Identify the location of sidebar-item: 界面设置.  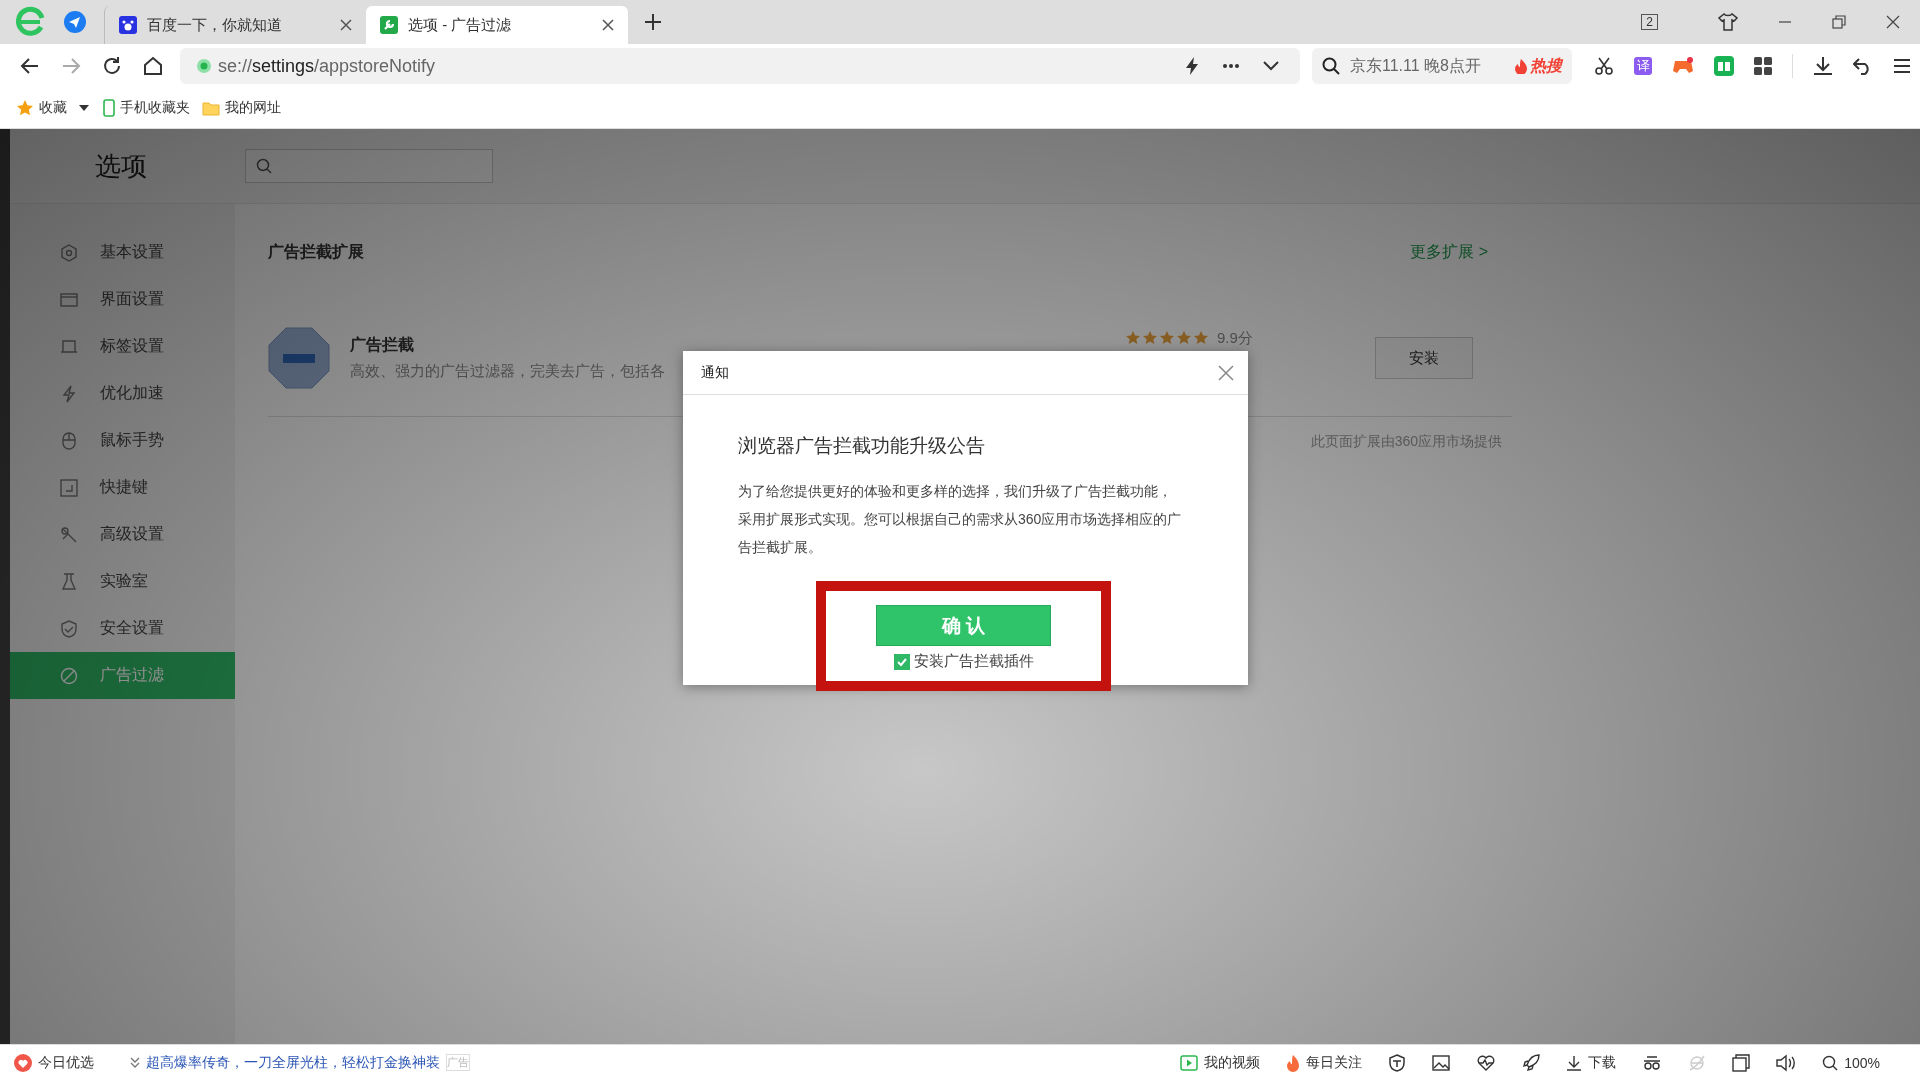
(122, 299).